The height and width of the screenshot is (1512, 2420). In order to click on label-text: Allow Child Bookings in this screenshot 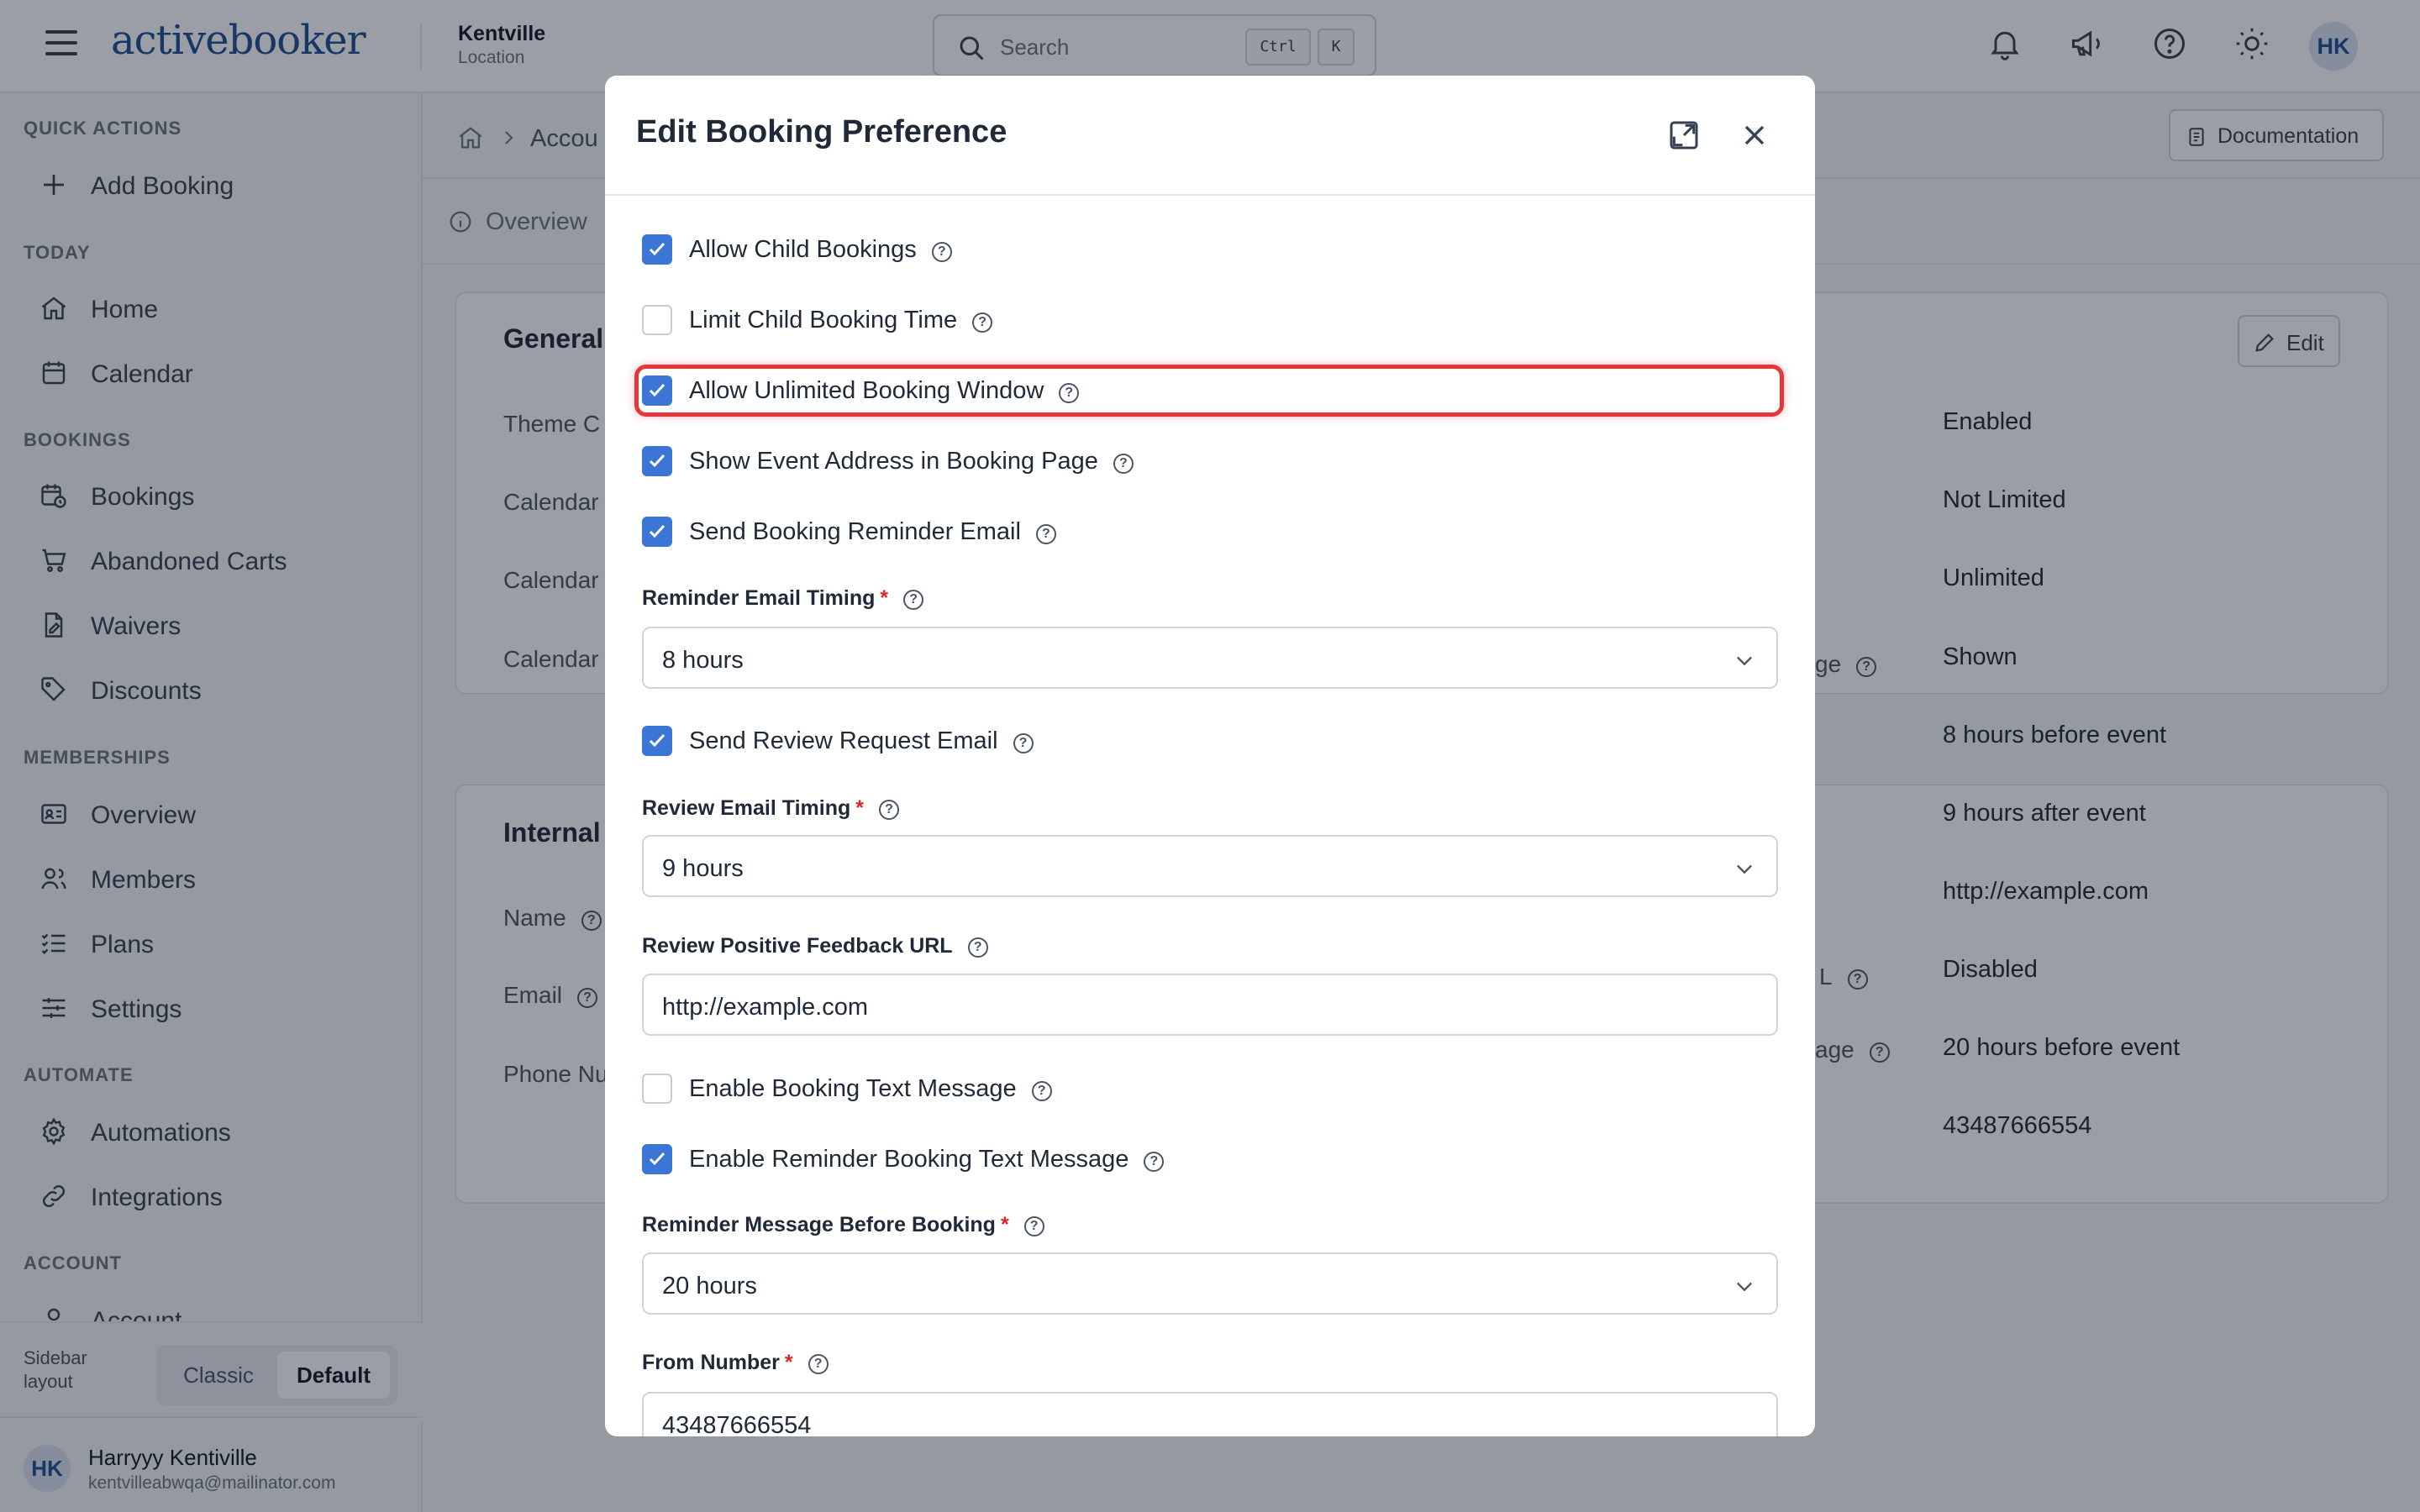, I will do `click(803, 249)`.